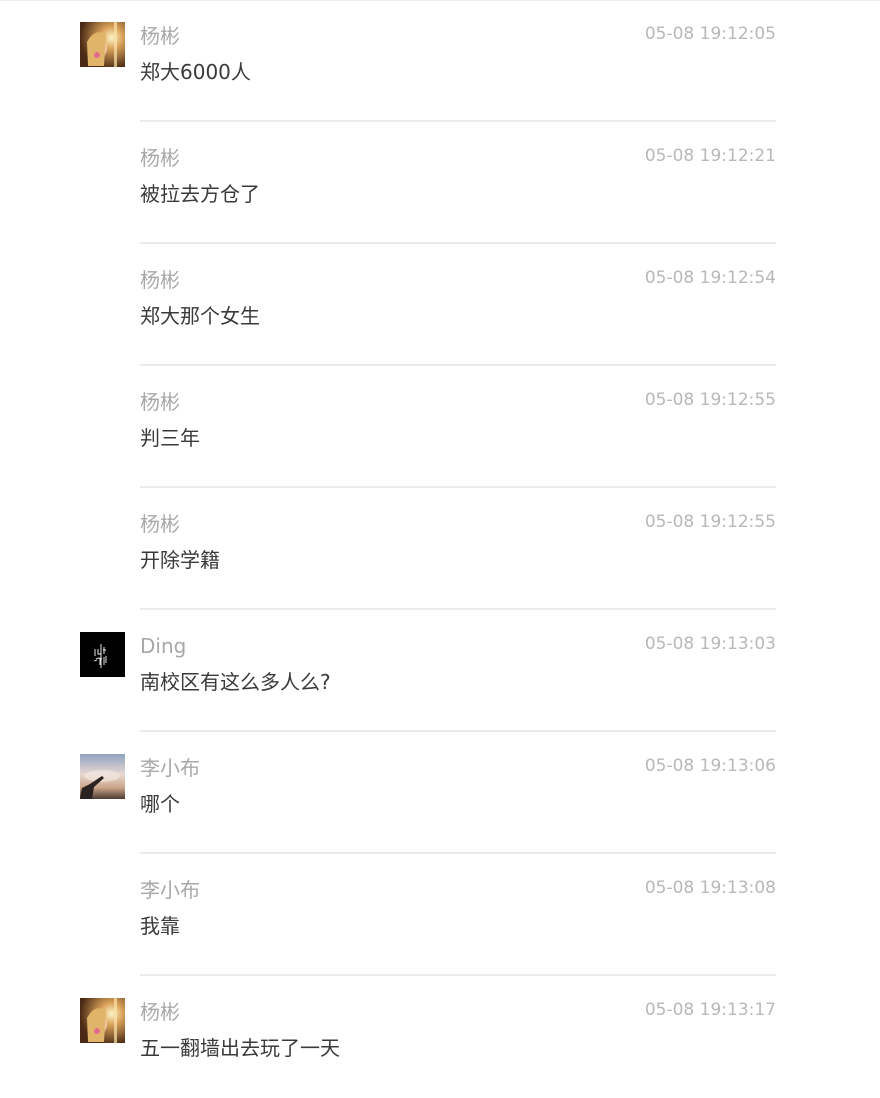 The image size is (880, 1098). What do you see at coordinates (180, 560) in the screenshot?
I see `message-text: 开除学籍` at bounding box center [180, 560].